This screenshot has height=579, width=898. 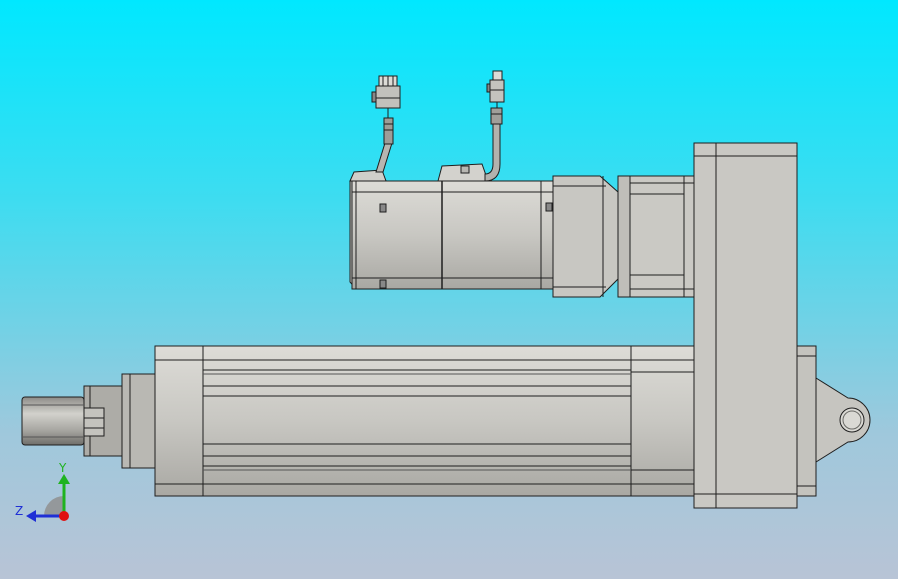 What do you see at coordinates (19, 511) in the screenshot?
I see `z-axis-label: Z` at bounding box center [19, 511].